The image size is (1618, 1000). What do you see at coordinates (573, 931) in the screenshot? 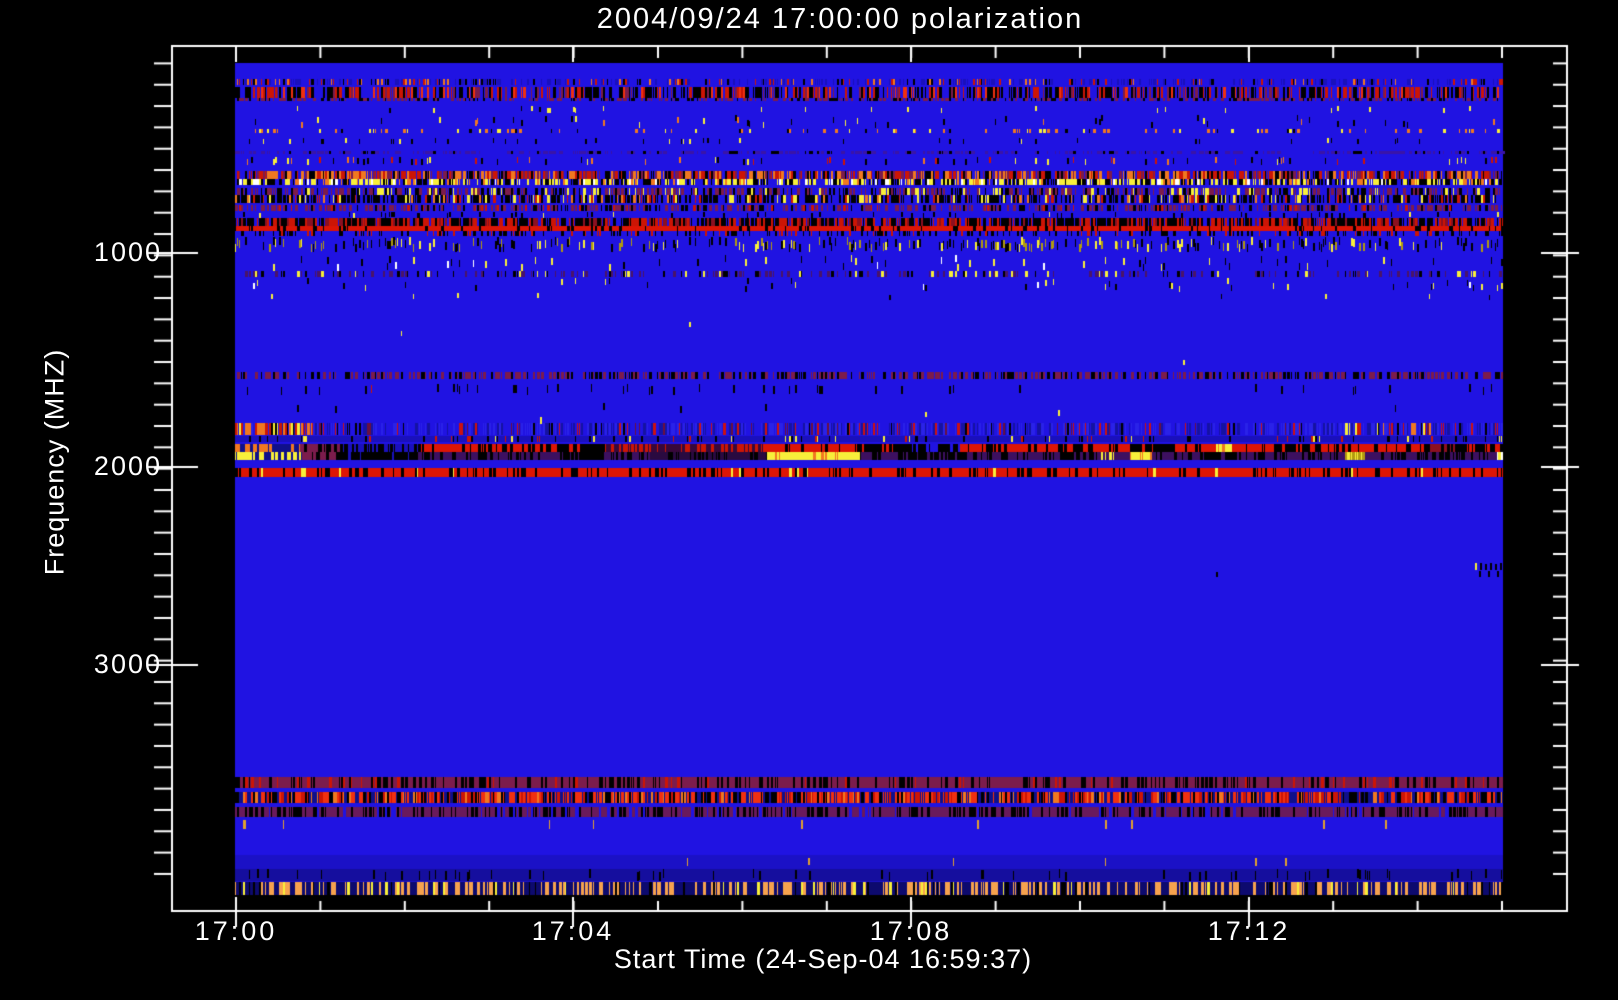
I see `x-tick-label: 17:04` at bounding box center [573, 931].